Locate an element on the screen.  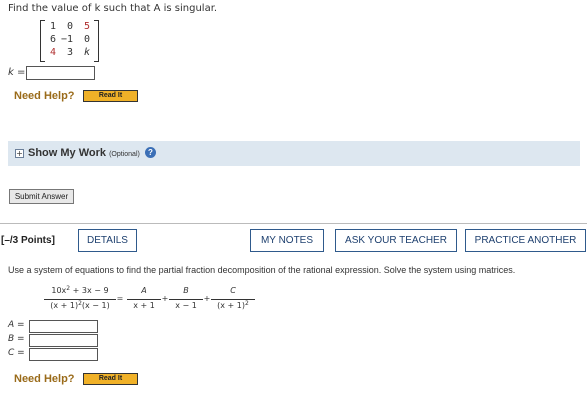
ask-your-teacher-button: ASK YOUR TEACHER is located at coordinates (396, 240).